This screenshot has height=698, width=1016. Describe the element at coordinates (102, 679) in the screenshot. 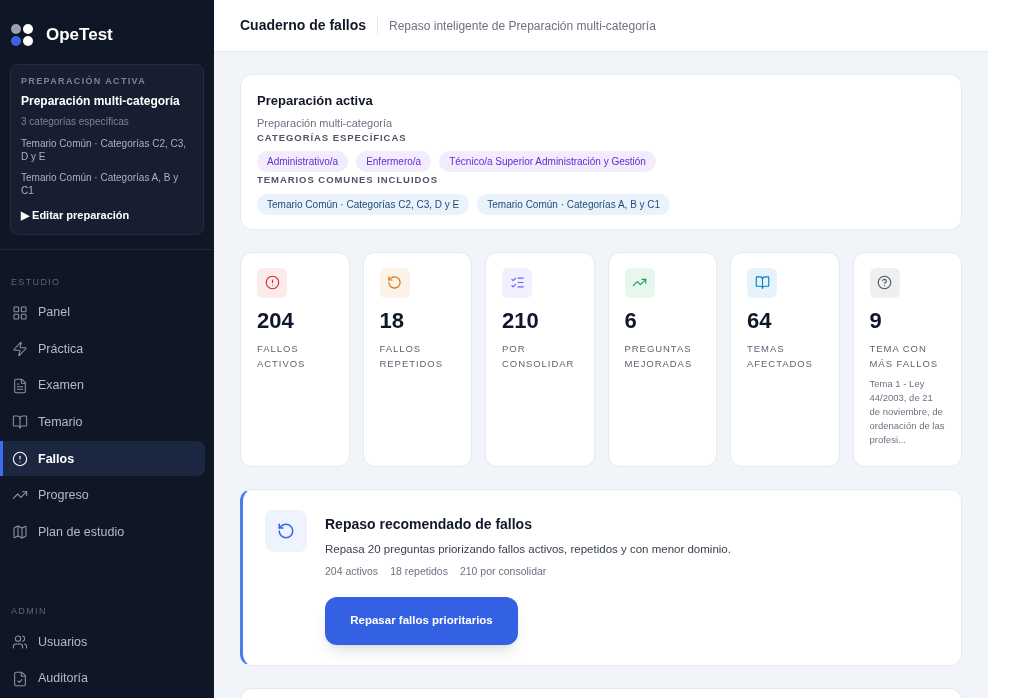

I see `nav-item: Auditoría` at that location.